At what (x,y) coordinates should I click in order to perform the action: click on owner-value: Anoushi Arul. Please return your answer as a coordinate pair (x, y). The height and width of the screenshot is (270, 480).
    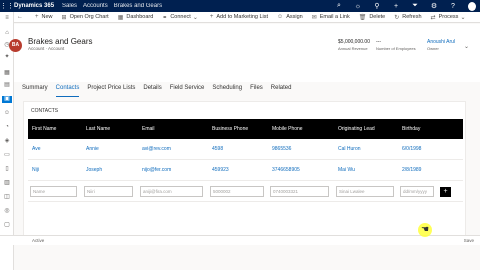
    Looking at the image, I should click on (441, 42).